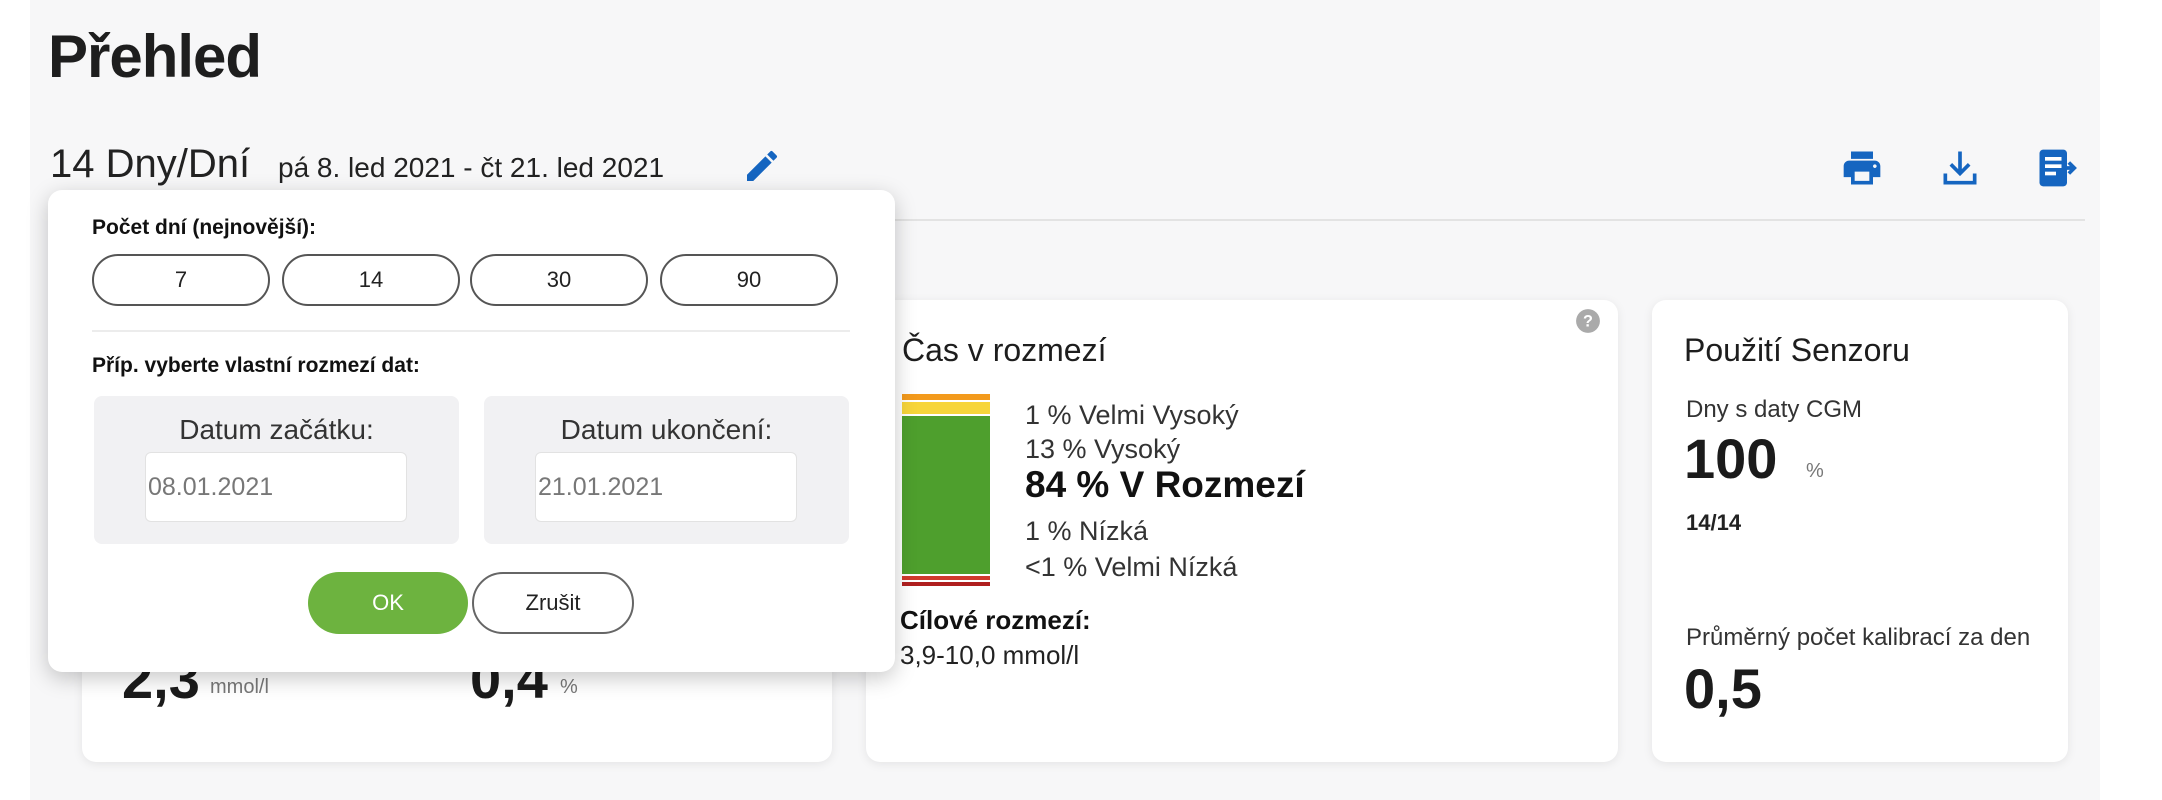  Describe the element at coordinates (1087, 531) in the screenshot. I see `tir-low: 1 % Nízká` at that location.